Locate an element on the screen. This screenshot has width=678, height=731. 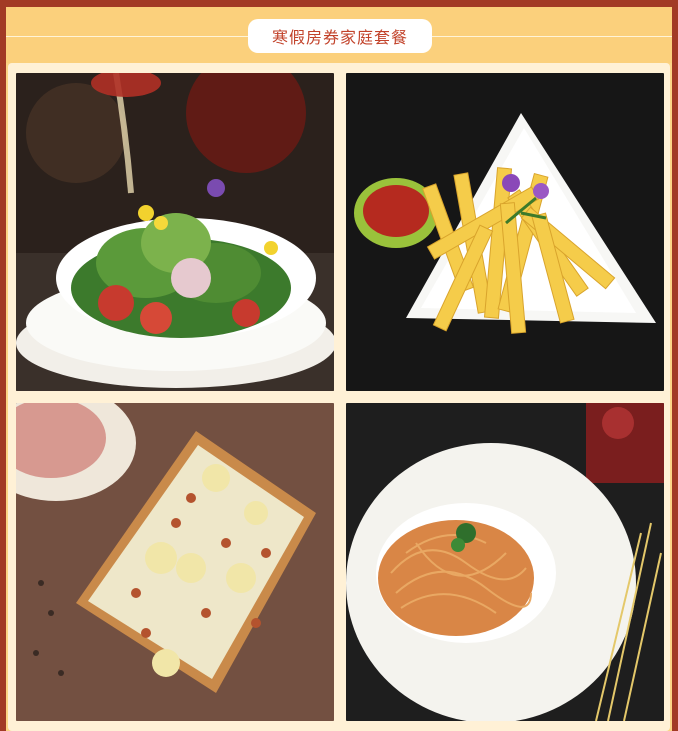
package-title-badge: 寒假房券家庭套餐 is located at coordinates (340, 36).